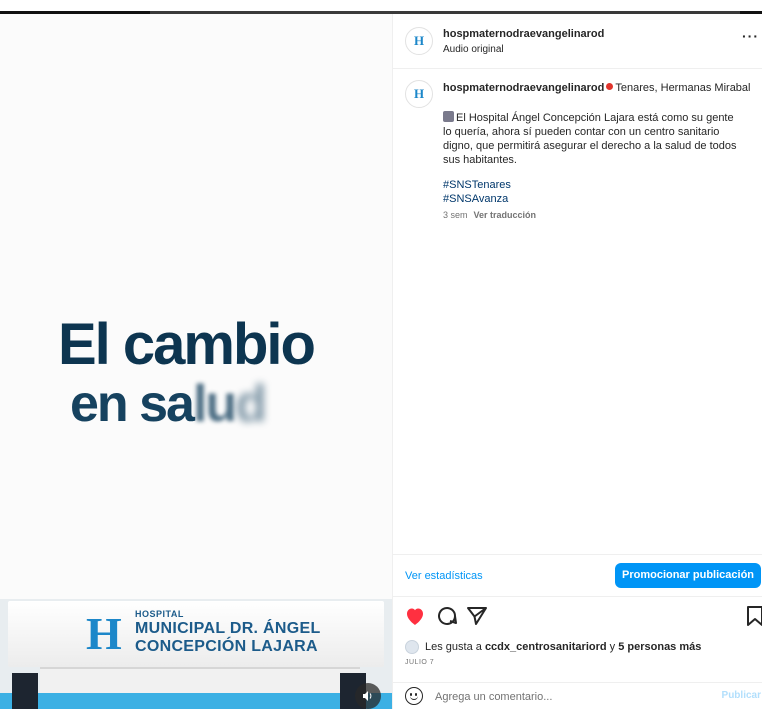 The height and width of the screenshot is (709, 762). Describe the element at coordinates (228, 628) in the screenshot. I see `sign-line-1: MUNICIPAL DR. ÁNGEL` at that location.